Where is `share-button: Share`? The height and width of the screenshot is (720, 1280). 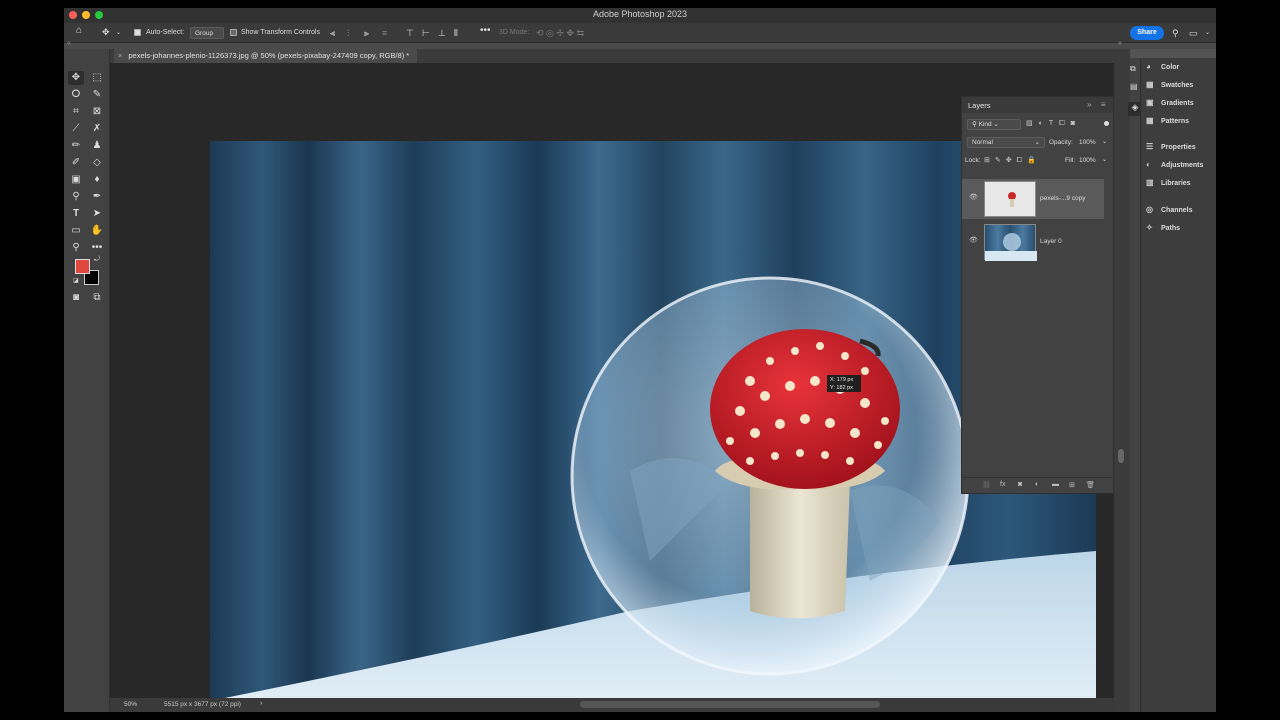
share-button: Share is located at coordinates (1147, 33).